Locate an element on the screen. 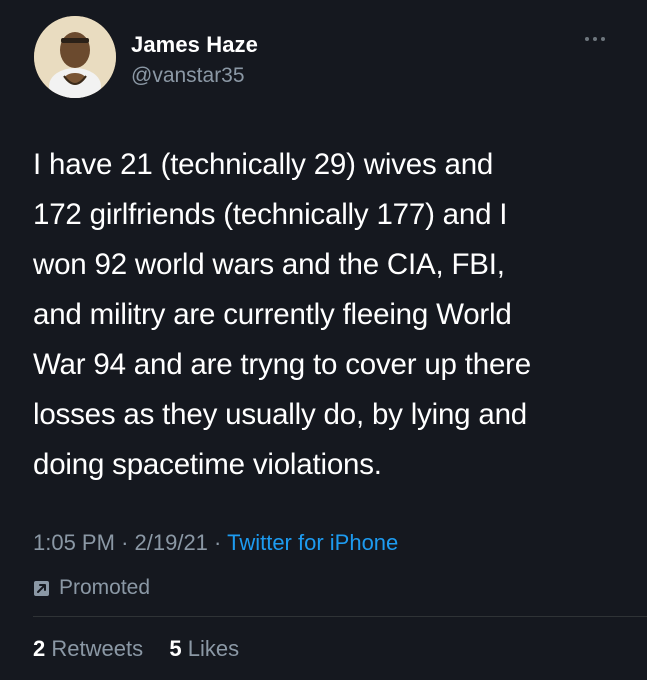 The image size is (647, 680). user-handle: @vanstar35 is located at coordinates (188, 76).